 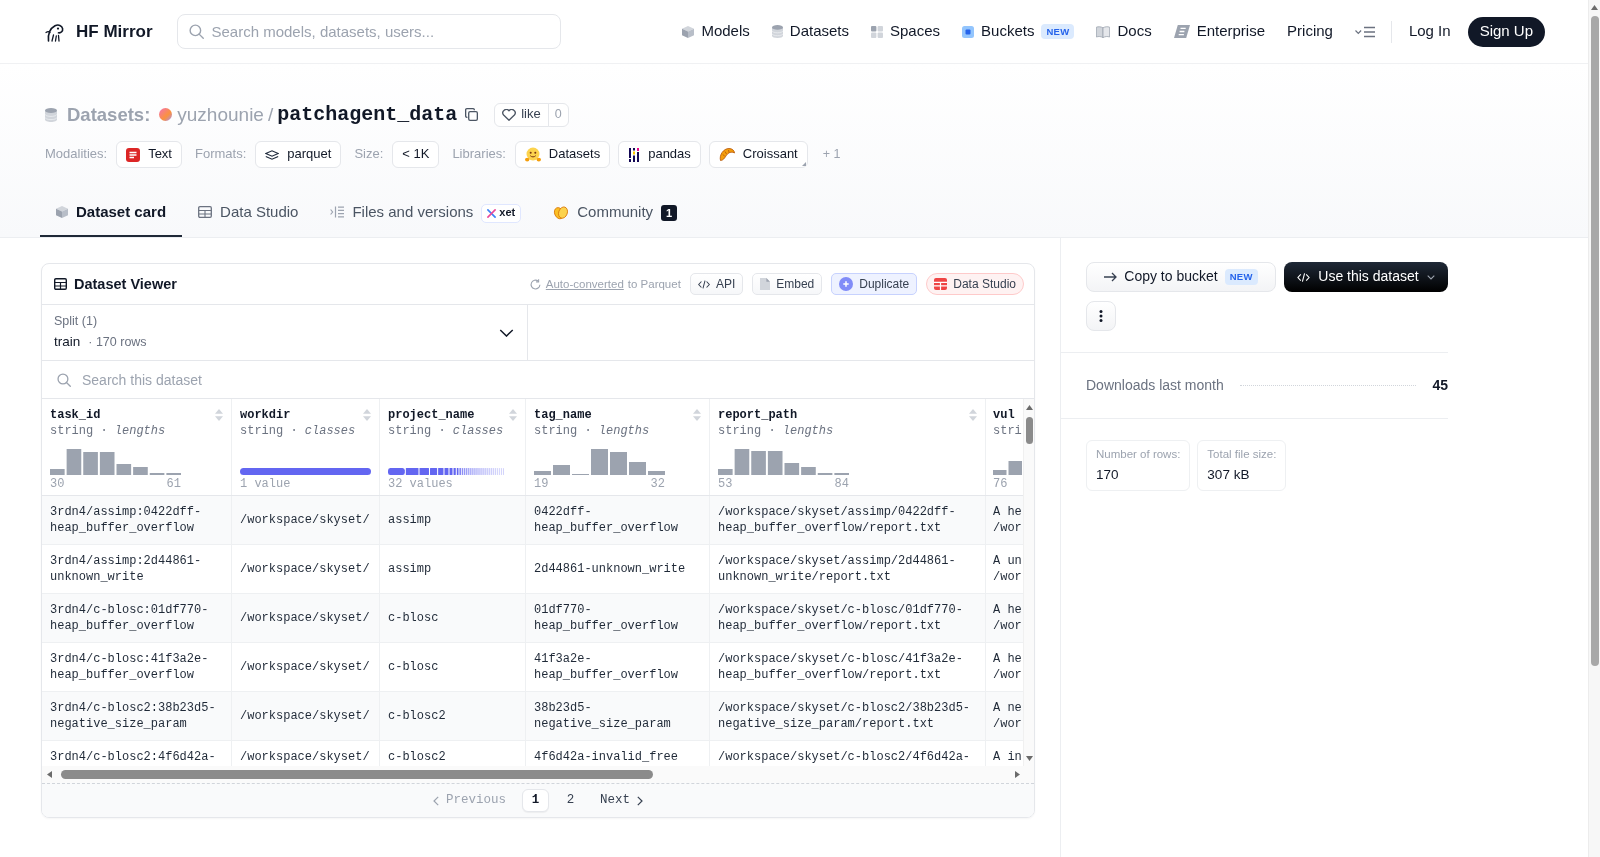 I want to click on stat-value: 307 kB, so click(x=1229, y=476).